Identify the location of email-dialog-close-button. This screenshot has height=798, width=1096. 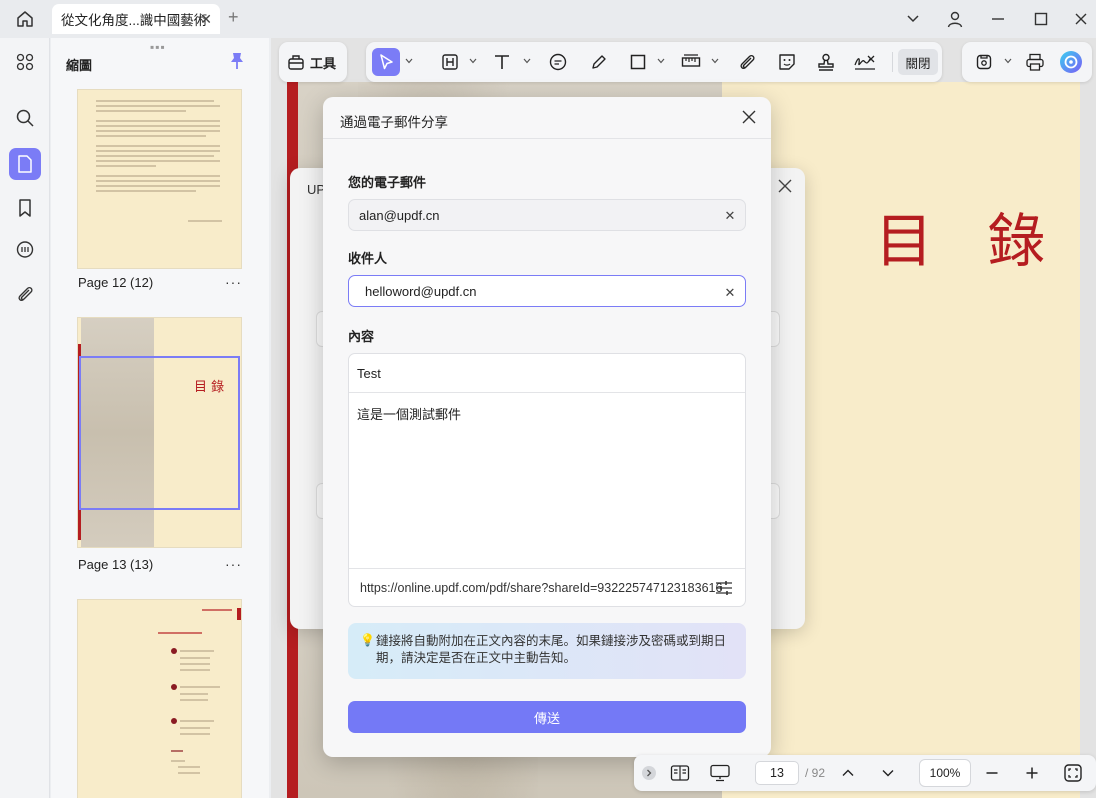
(750, 118).